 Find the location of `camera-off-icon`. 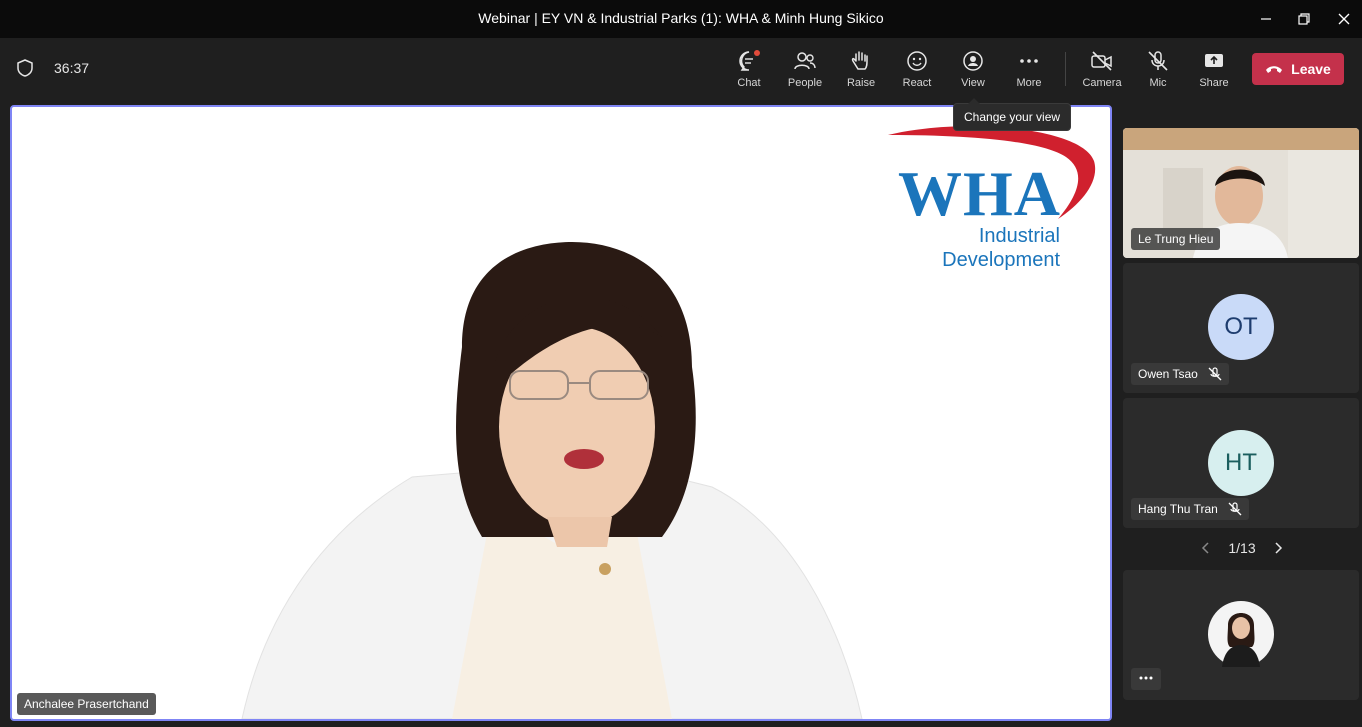

camera-off-icon is located at coordinates (1101, 61).